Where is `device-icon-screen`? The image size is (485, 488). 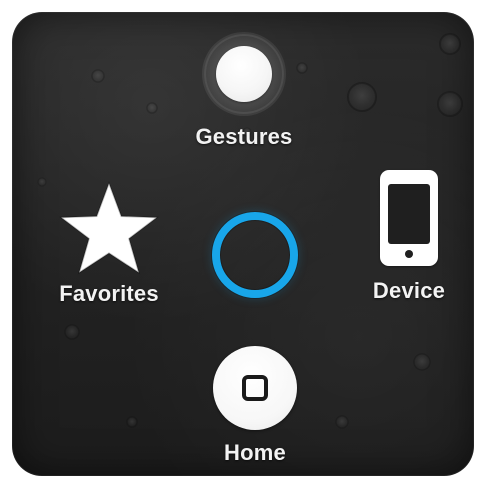
device-icon-screen is located at coordinates (409, 214).